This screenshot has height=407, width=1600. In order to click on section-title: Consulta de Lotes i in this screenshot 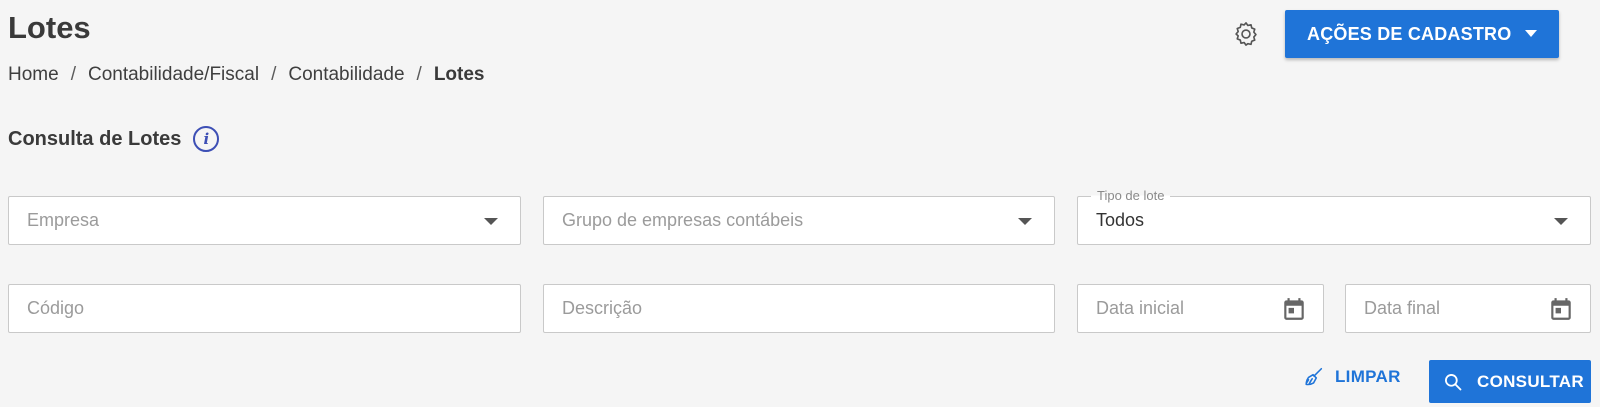, I will do `click(114, 139)`.